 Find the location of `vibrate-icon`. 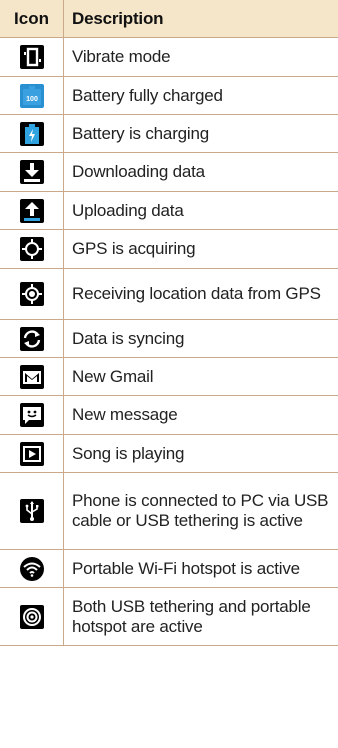

vibrate-icon is located at coordinates (31, 57).